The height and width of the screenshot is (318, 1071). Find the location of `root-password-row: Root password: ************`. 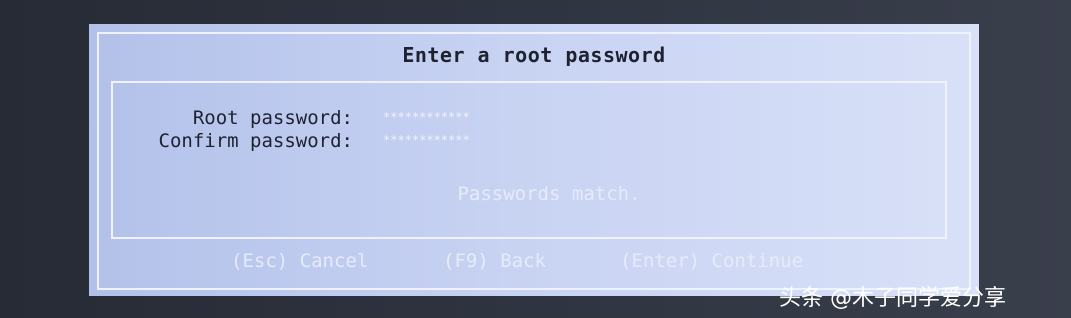

root-password-row: Root password: ************ is located at coordinates (531, 119).